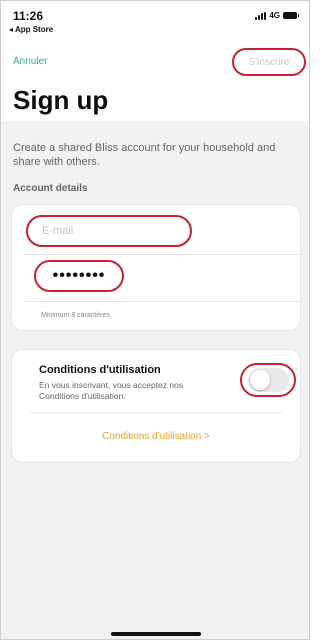 The width and height of the screenshot is (320, 640). What do you see at coordinates (156, 634) in the screenshot?
I see `home-indicator` at bounding box center [156, 634].